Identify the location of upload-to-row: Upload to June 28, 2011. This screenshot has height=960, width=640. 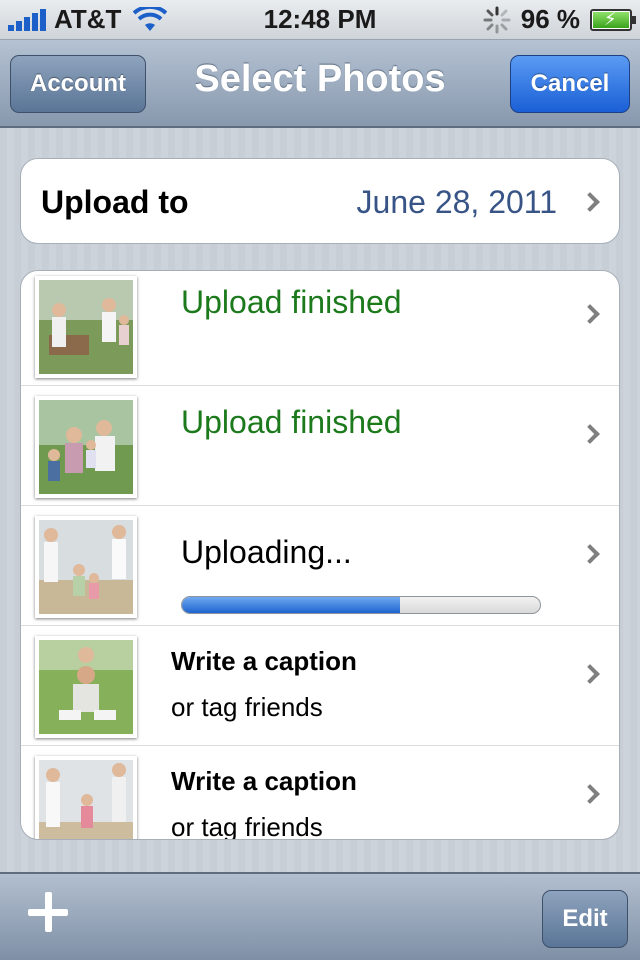
(320, 201).